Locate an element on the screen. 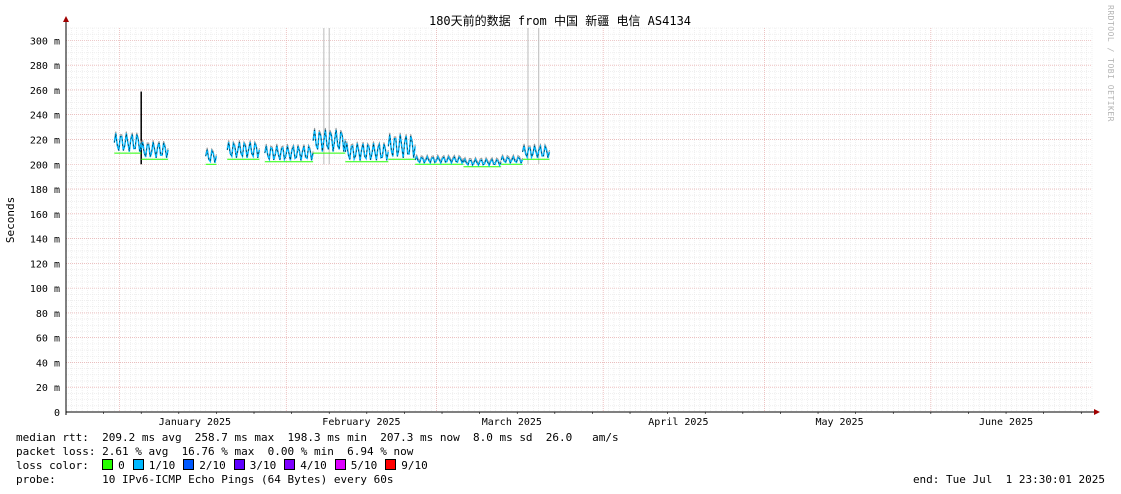  loss-color-item: 9/10 is located at coordinates (406, 465).